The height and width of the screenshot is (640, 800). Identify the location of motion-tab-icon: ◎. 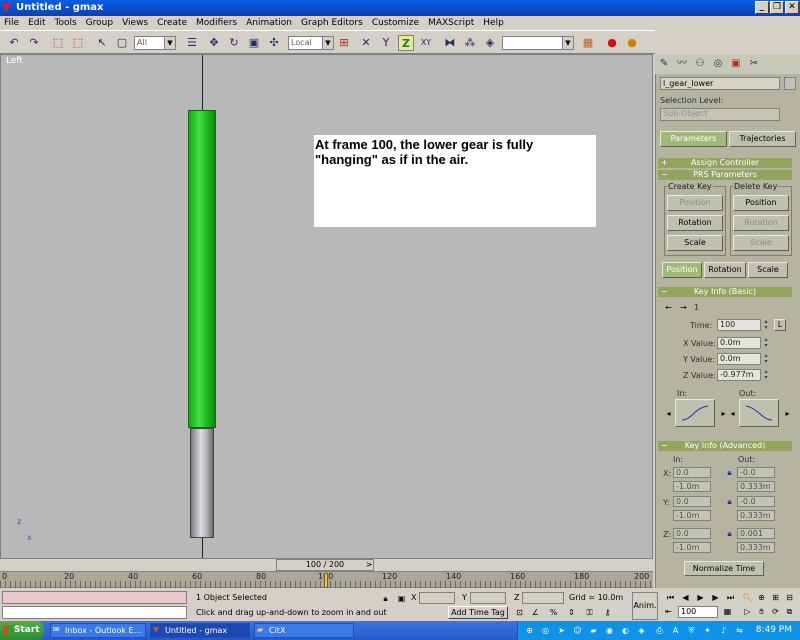
(718, 64).